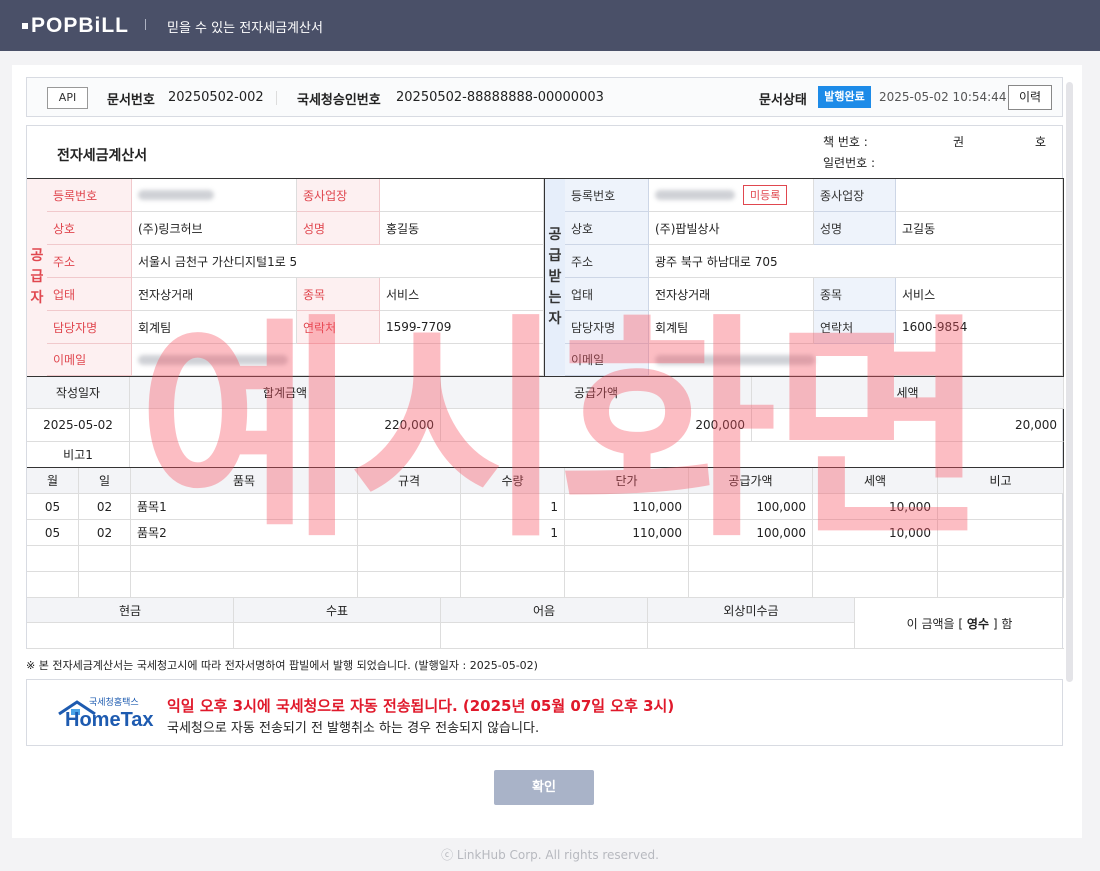 This screenshot has width=1100, height=871. I want to click on items-col-note: 비고, so click(1001, 481).